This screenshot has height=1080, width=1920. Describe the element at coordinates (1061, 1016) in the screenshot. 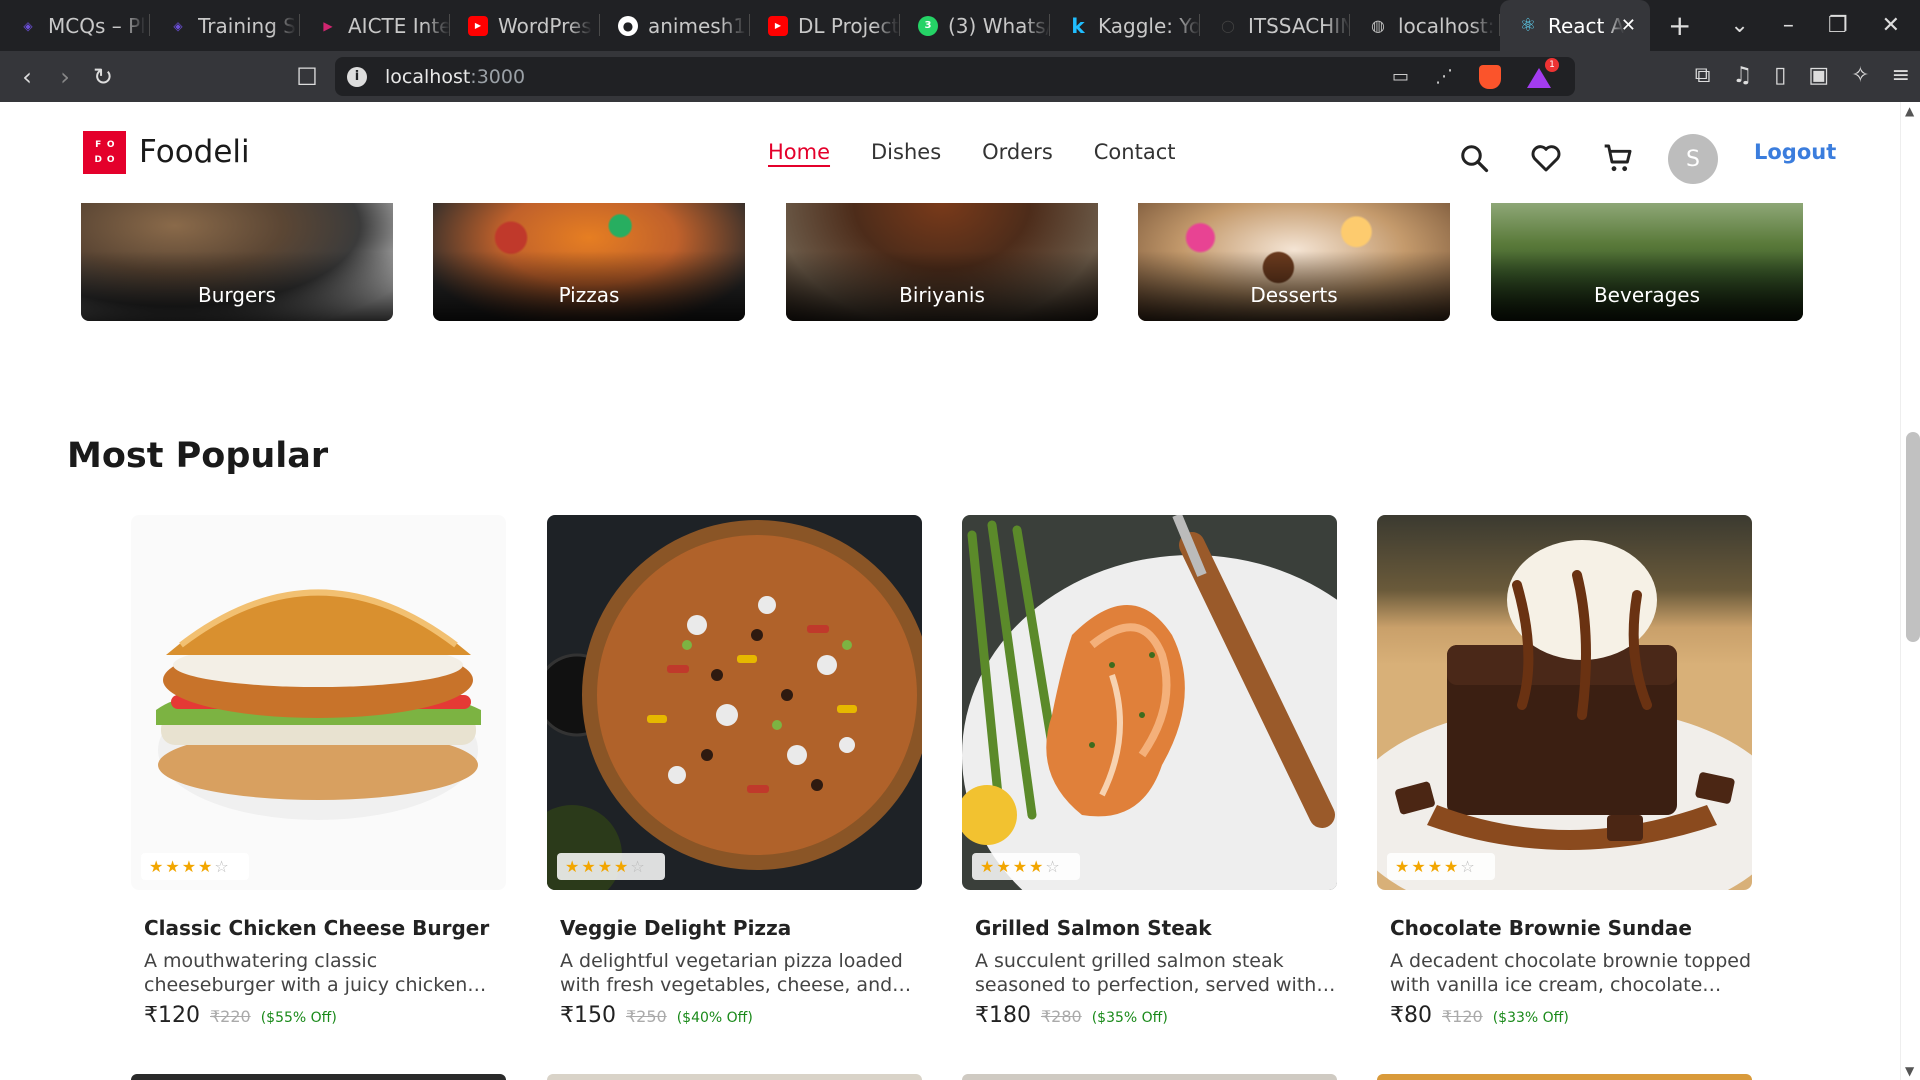

I see `product-original-price: ₹280` at that location.